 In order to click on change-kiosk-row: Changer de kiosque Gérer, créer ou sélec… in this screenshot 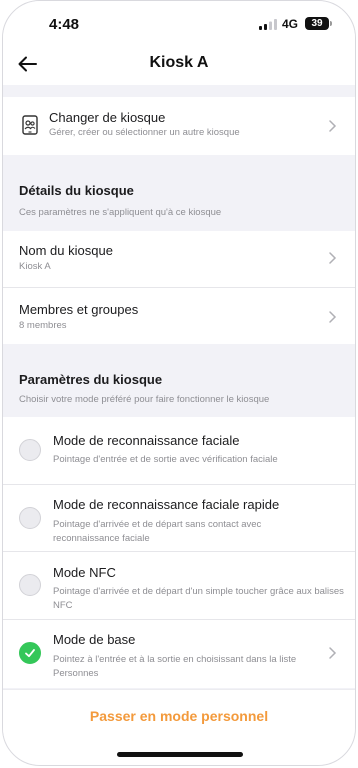, I will do `click(179, 126)`.